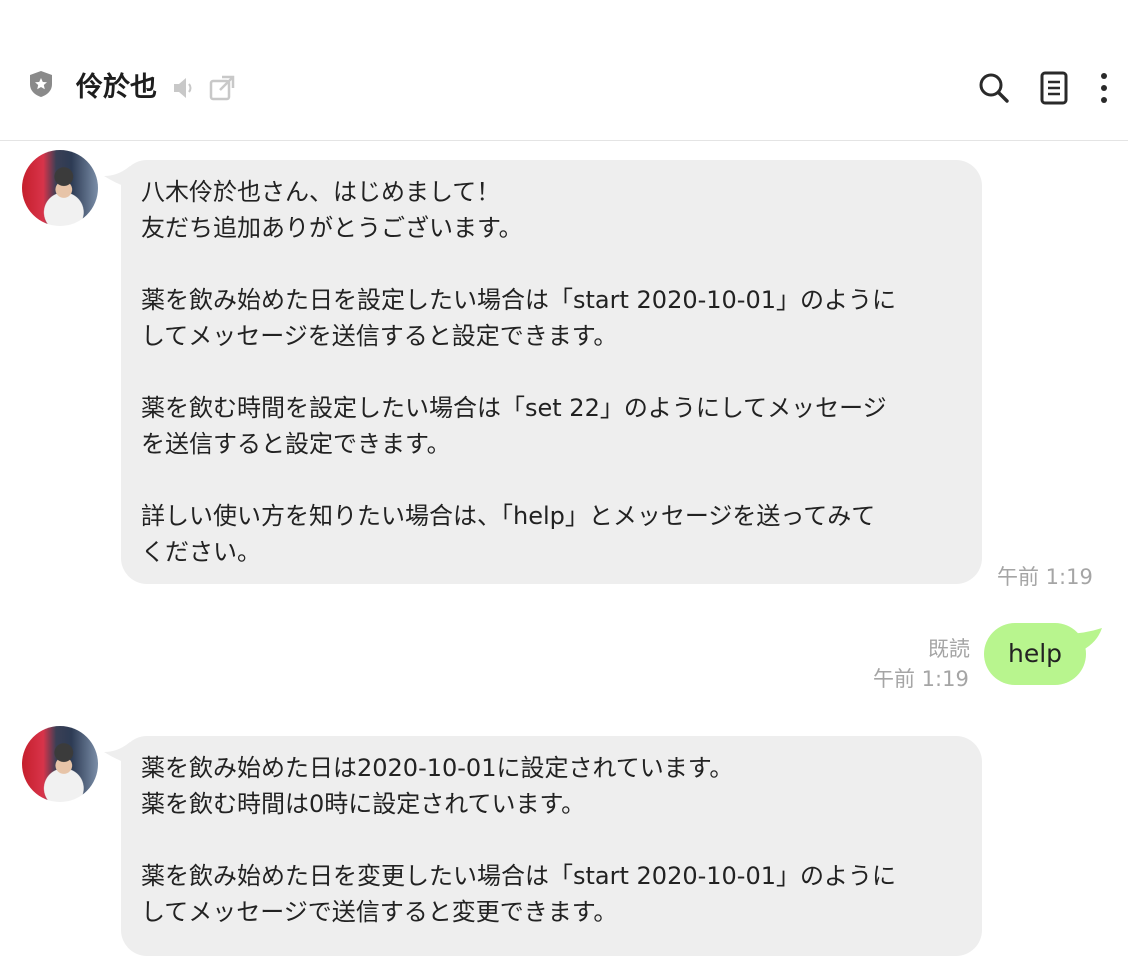 This screenshot has width=1128, height=956. Describe the element at coordinates (116, 87) in the screenshot. I see `chat-title: 伶於也` at that location.